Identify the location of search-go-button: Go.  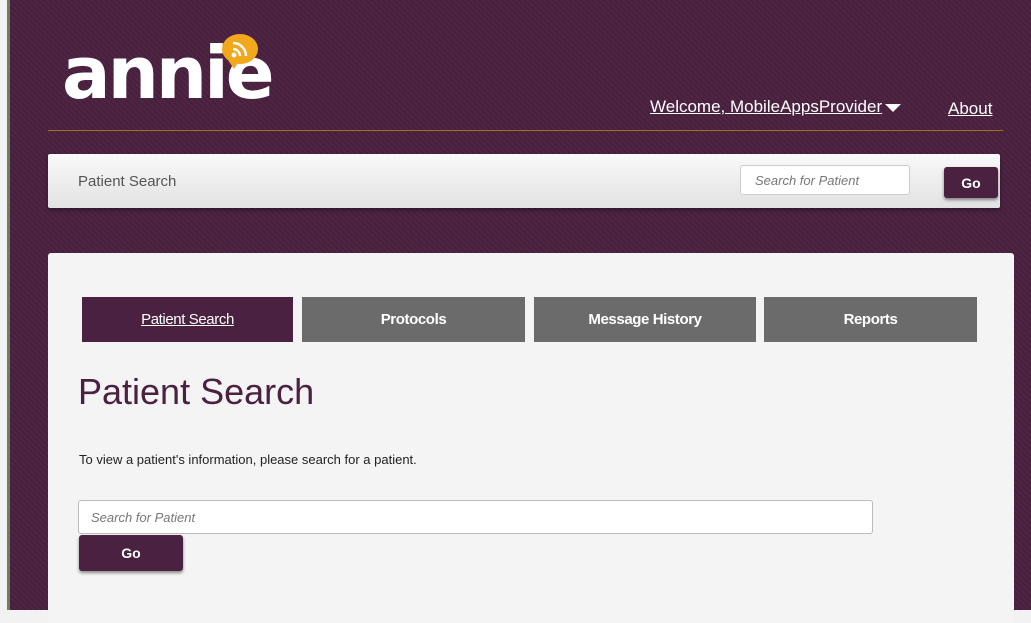
(131, 553).